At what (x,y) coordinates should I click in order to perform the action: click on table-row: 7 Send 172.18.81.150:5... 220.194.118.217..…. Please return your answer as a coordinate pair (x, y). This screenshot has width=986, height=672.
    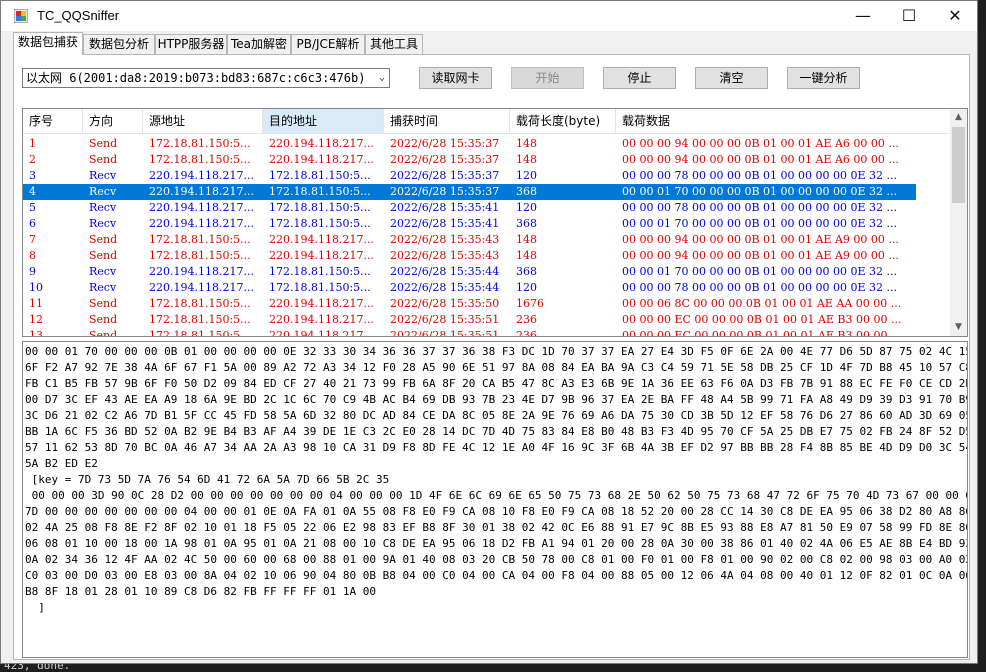
    Looking at the image, I should click on (469, 240).